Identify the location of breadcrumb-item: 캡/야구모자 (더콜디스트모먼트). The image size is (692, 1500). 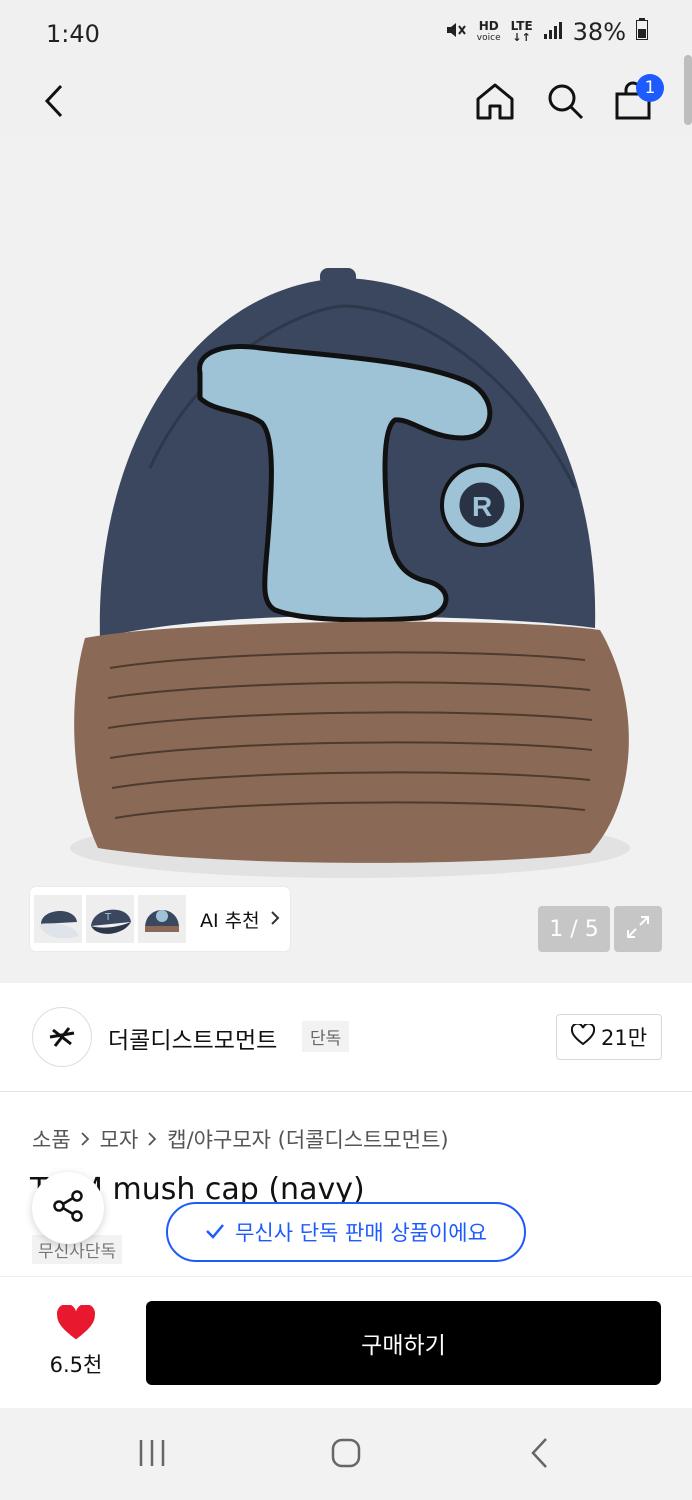
(307, 1139).